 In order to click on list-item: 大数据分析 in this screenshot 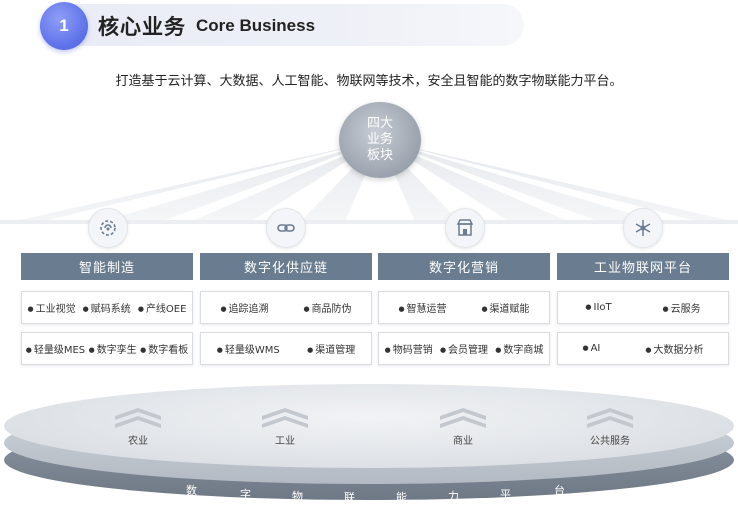, I will do `click(674, 348)`.